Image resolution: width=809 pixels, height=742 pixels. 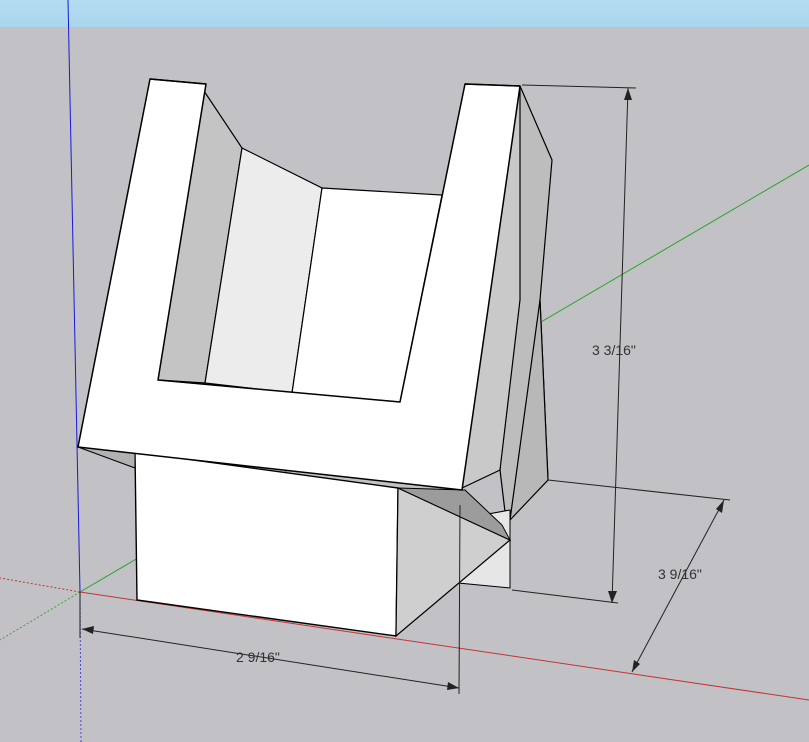 I want to click on width-dimension-label: 2 9/16", so click(x=258, y=657).